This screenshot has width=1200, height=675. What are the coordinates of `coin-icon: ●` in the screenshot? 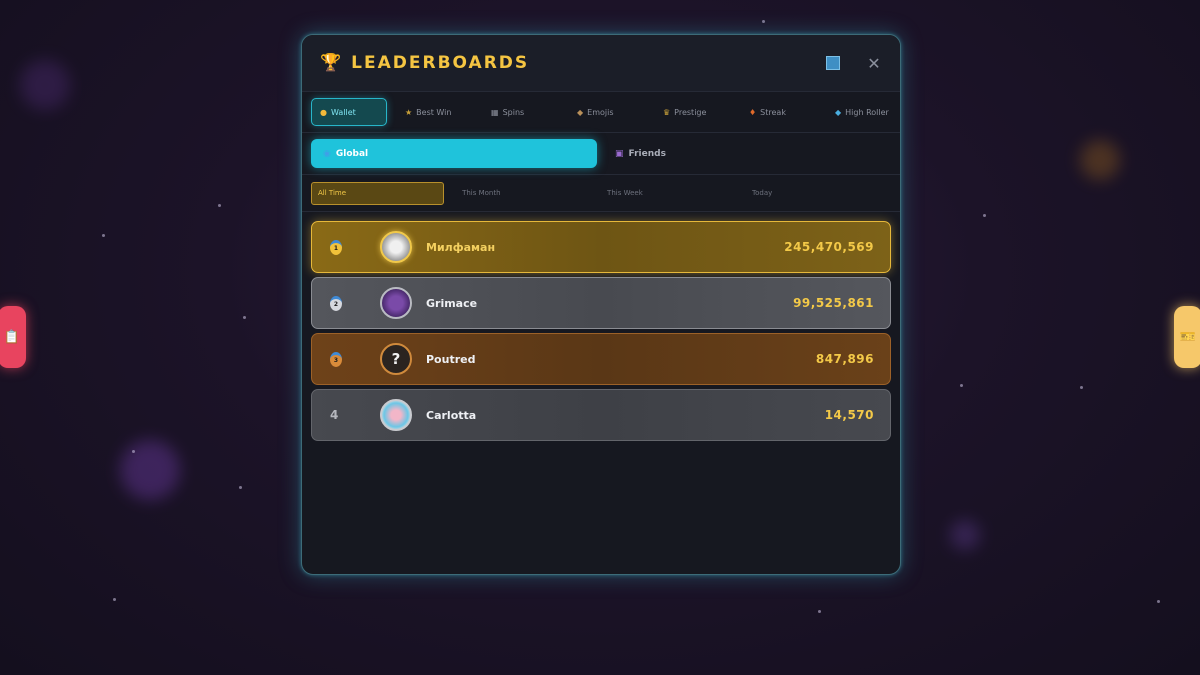 It's located at (323, 112).